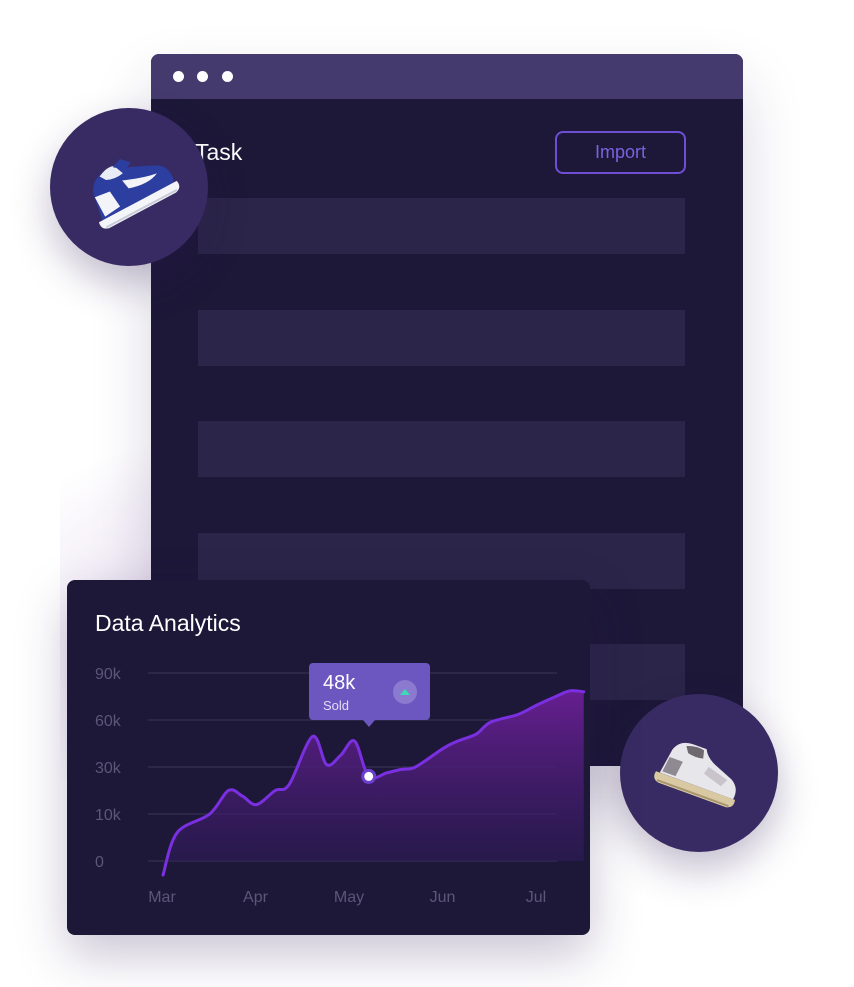 The height and width of the screenshot is (987, 854). What do you see at coordinates (447, 76) in the screenshot?
I see `window-titlebar` at bounding box center [447, 76].